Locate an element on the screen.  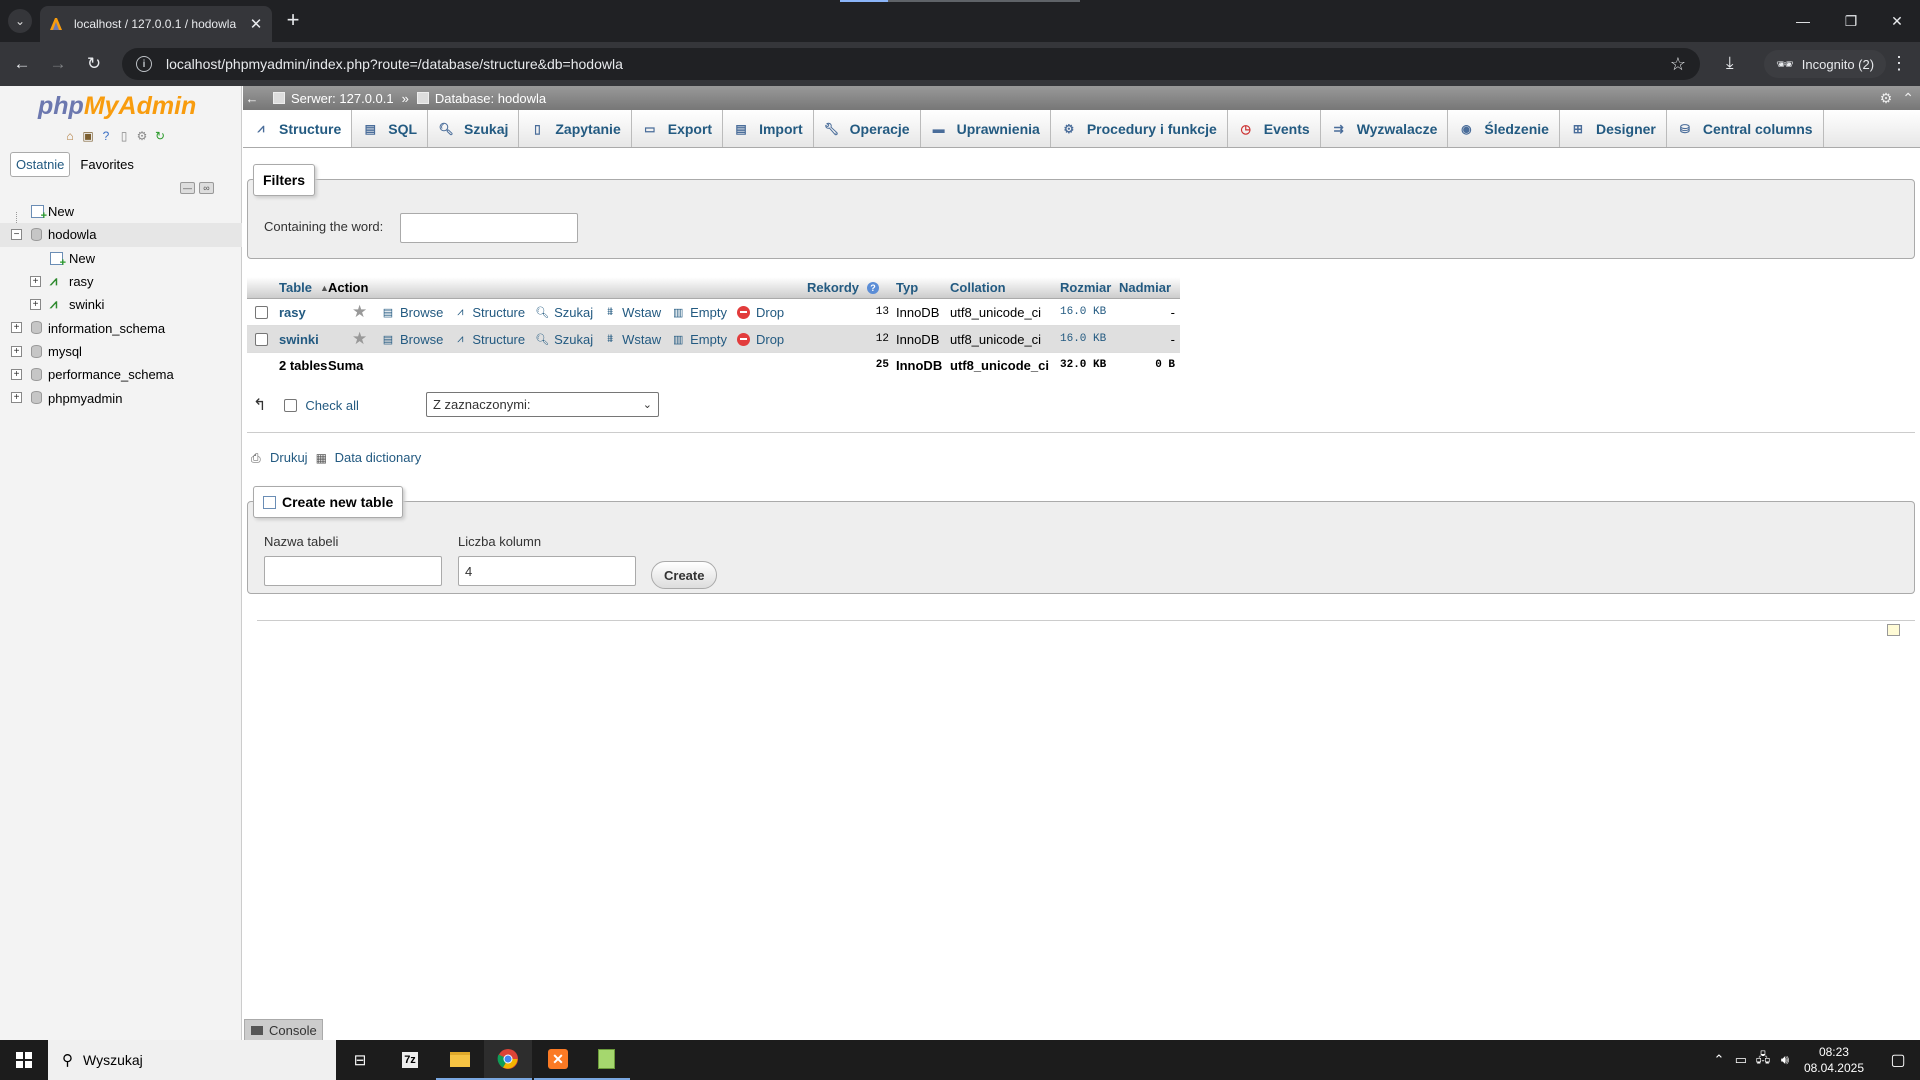
start-button is located at coordinates (24, 1060).